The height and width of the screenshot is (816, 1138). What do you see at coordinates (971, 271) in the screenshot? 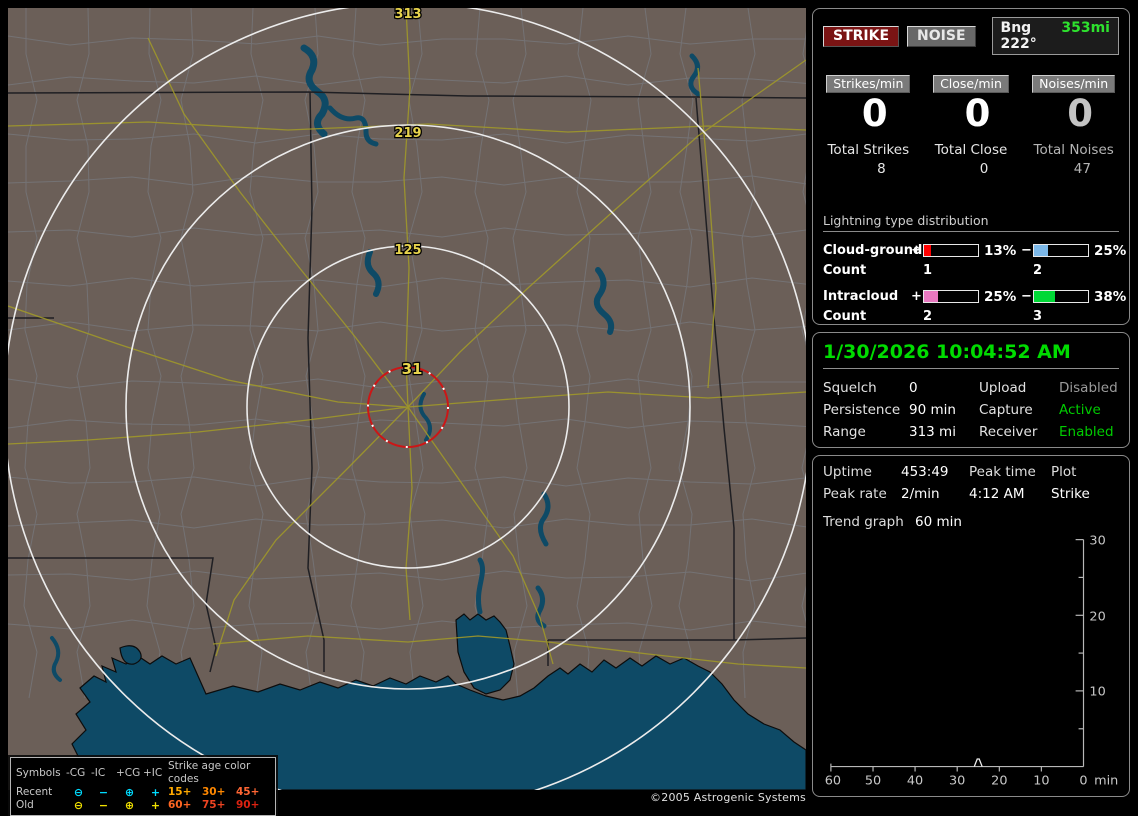
I see `cloud-ground-count-row: Count 1 2` at bounding box center [971, 271].